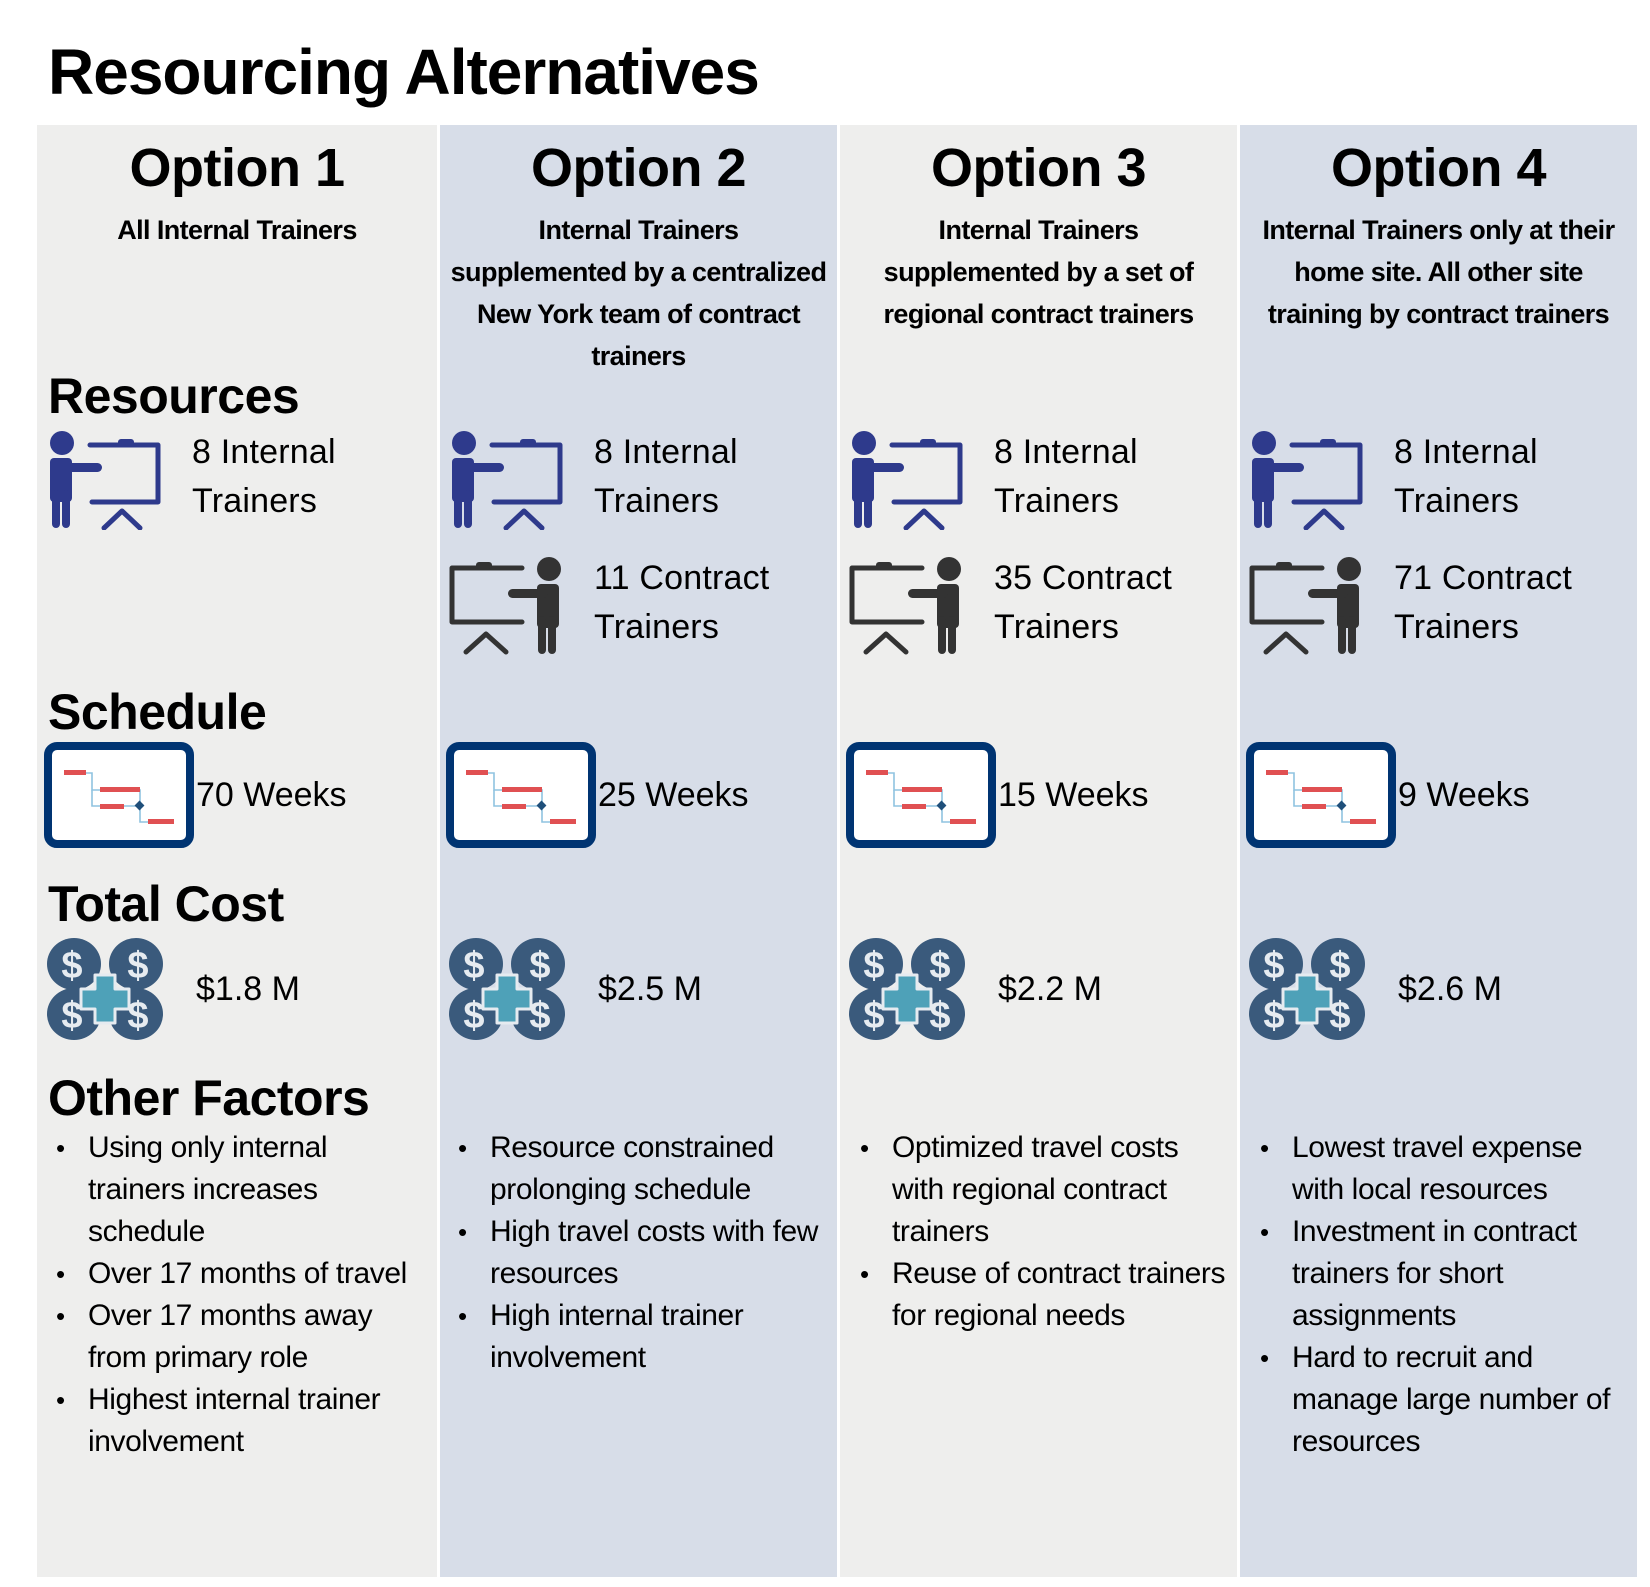  I want to click on option-title: Option 2, so click(638, 168).